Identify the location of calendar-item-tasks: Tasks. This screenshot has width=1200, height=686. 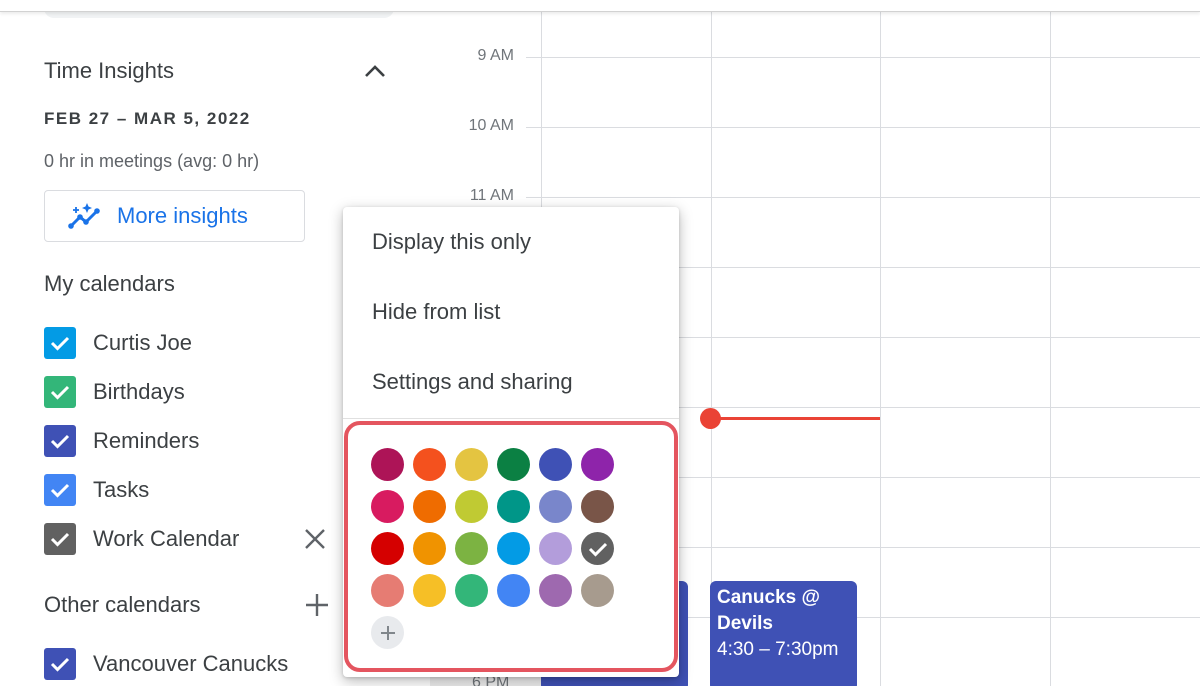
(96, 490).